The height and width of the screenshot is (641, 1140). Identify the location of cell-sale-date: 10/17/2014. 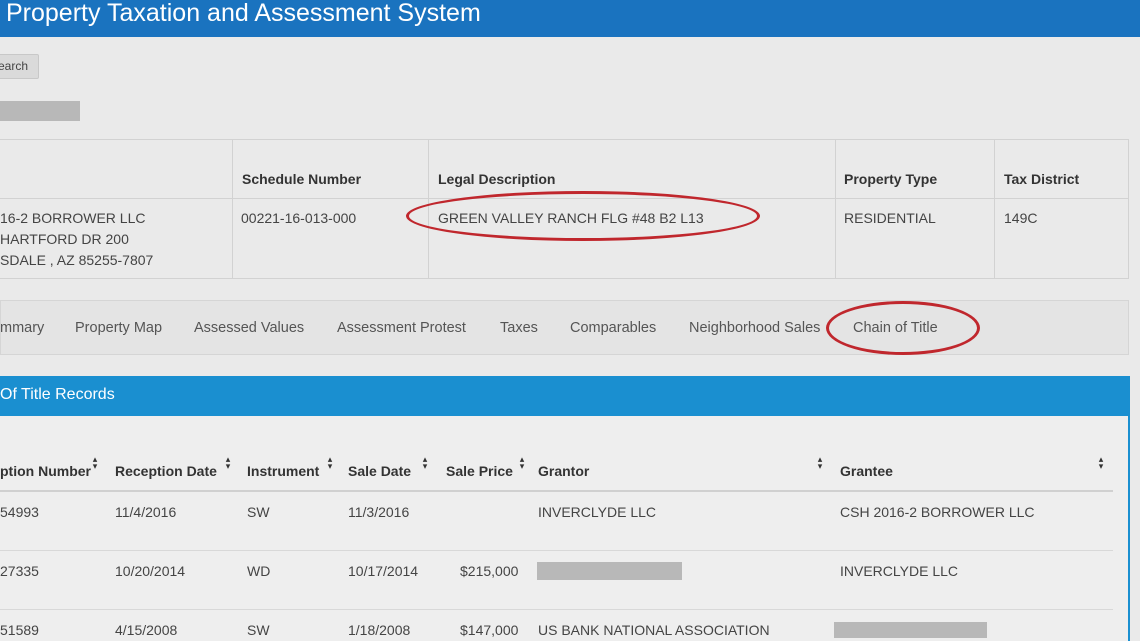
(383, 571).